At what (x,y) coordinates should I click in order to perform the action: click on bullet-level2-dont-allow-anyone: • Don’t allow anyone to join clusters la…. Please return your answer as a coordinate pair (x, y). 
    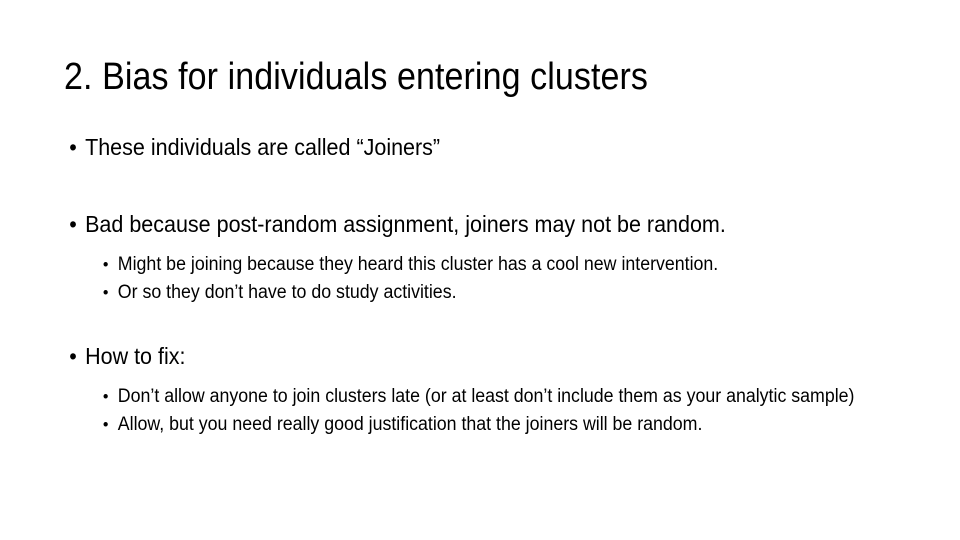
    Looking at the image, I should click on (449, 397).